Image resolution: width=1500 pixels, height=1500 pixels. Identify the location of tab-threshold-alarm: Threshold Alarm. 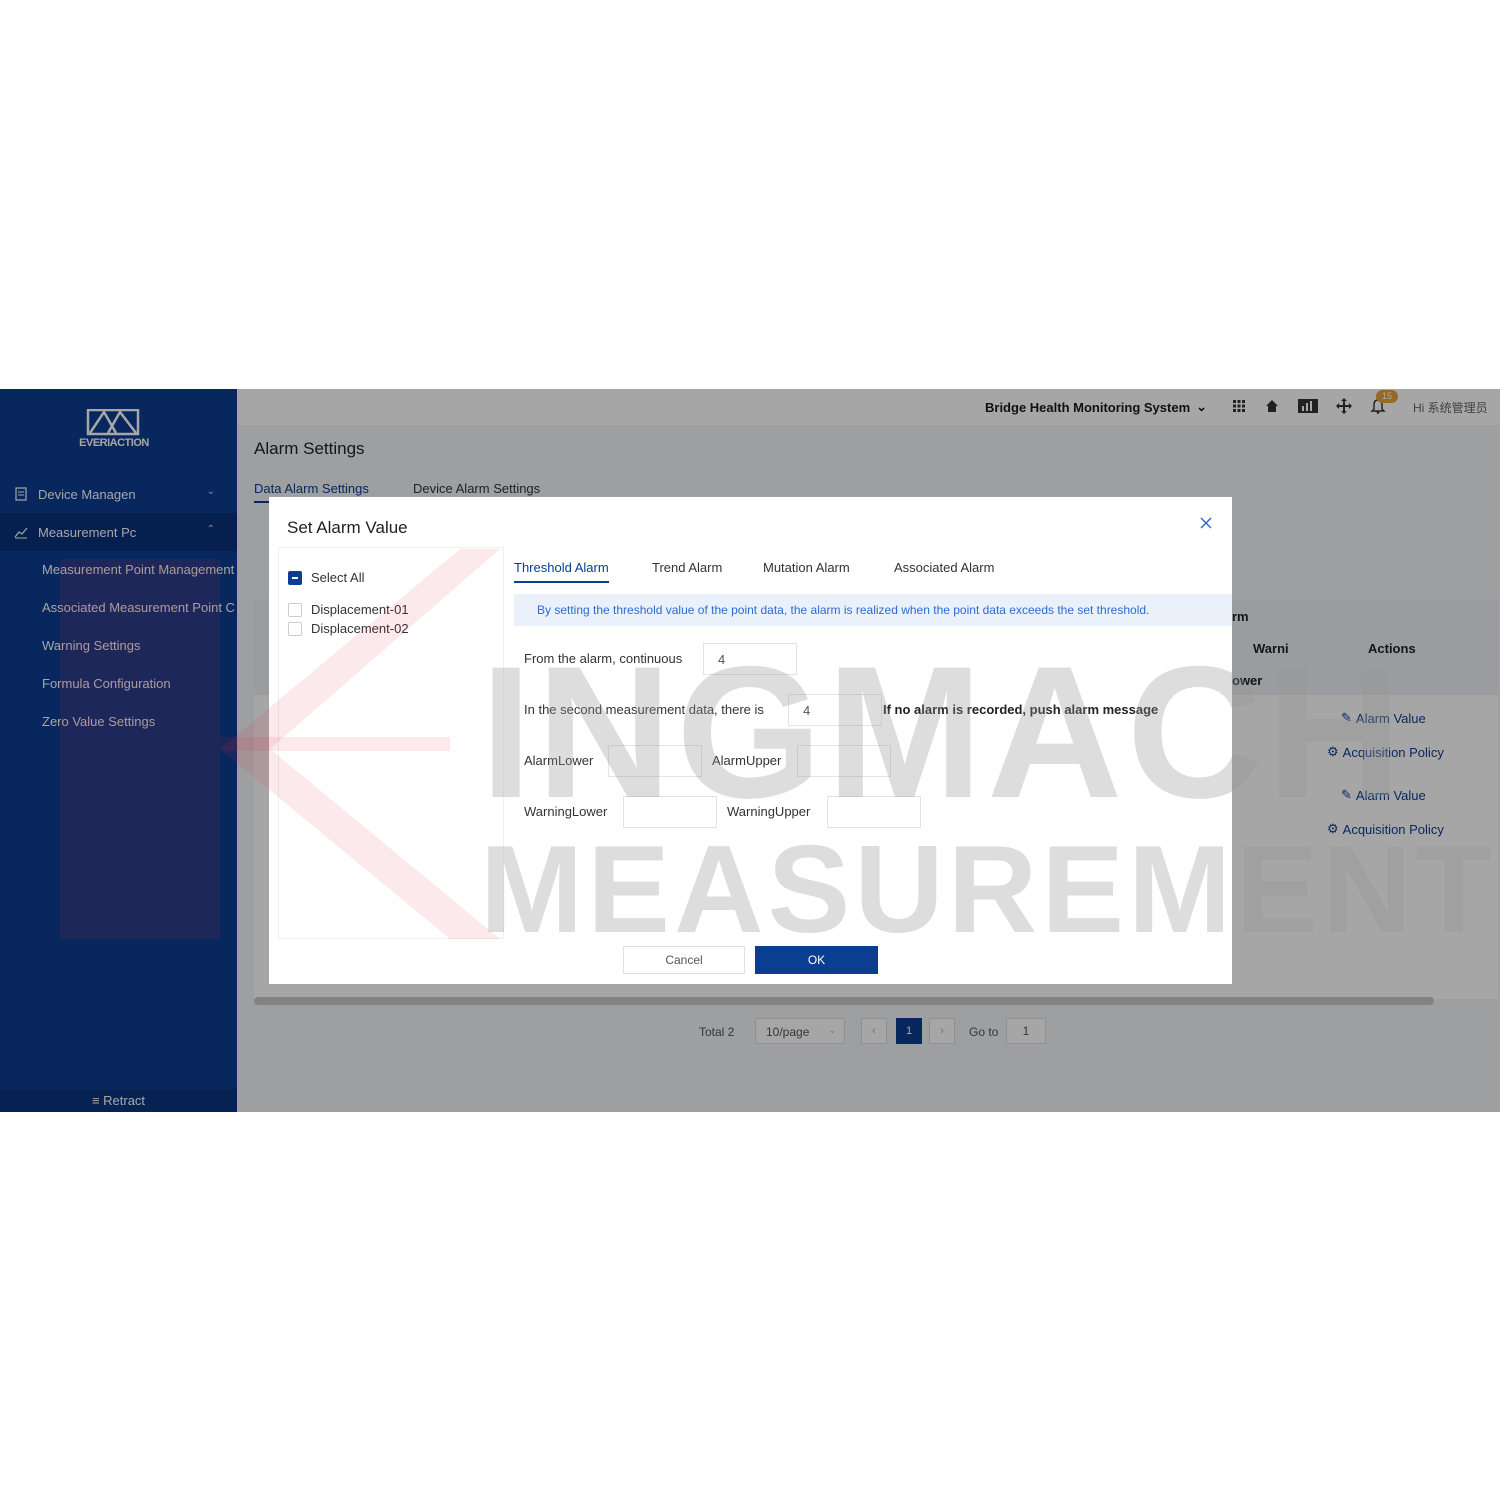
(561, 571).